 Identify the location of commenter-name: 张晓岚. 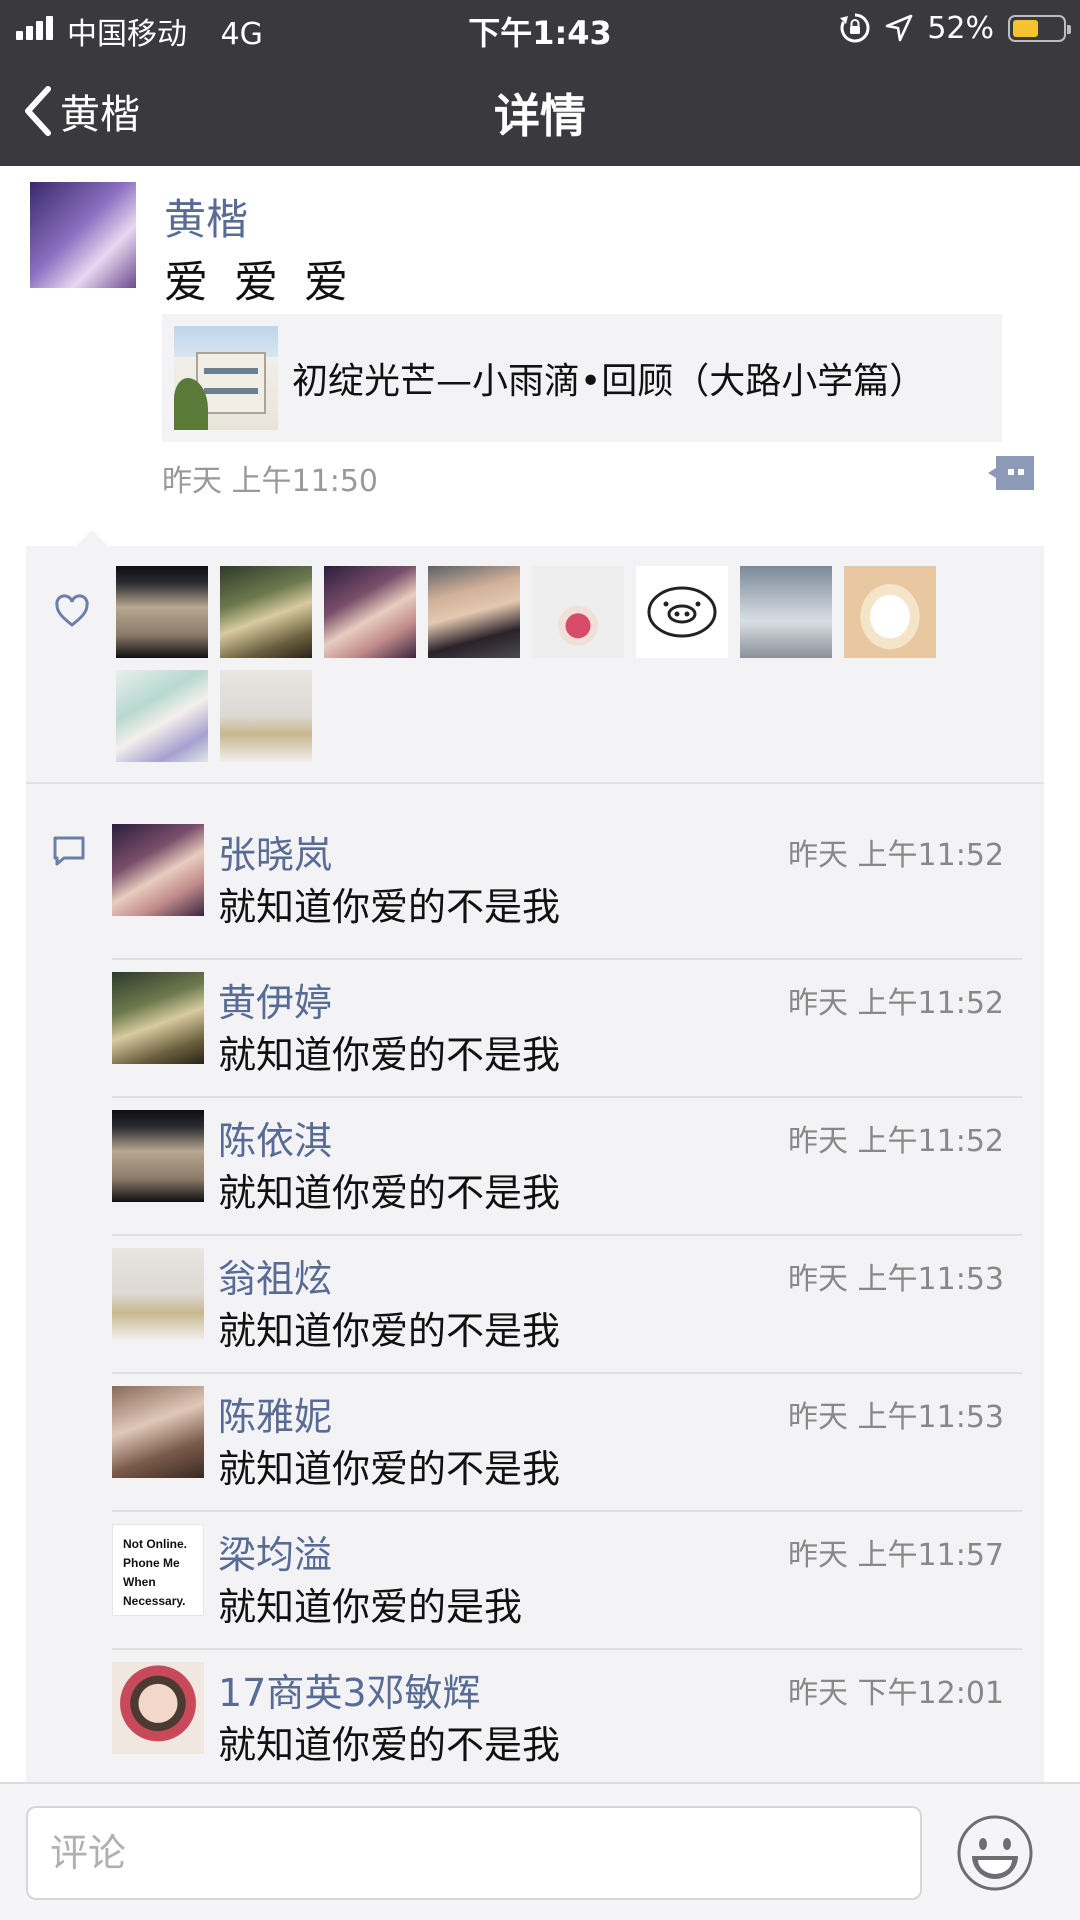
(275, 851).